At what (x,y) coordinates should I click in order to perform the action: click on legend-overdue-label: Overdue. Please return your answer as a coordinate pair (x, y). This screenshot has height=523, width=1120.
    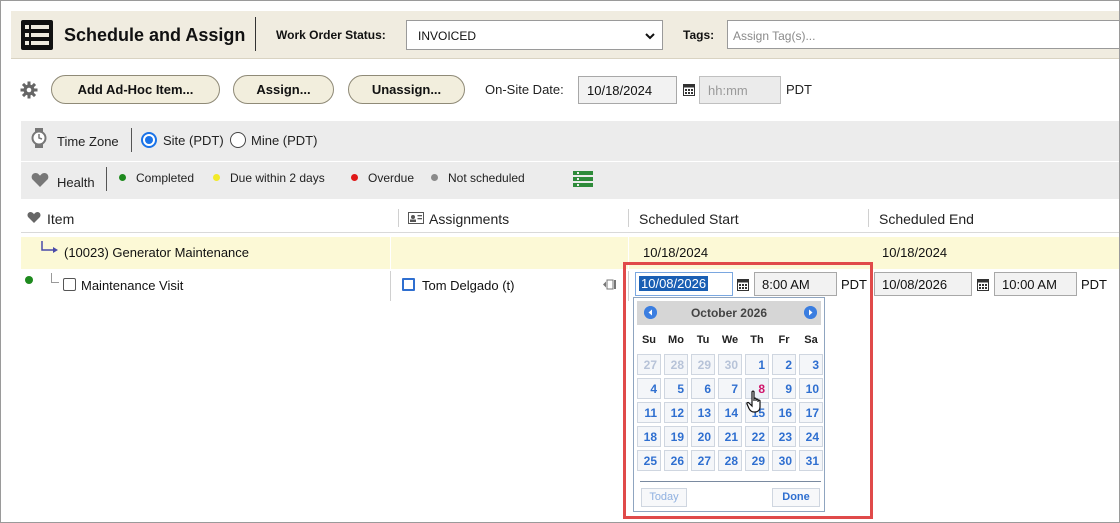
    Looking at the image, I should click on (391, 178).